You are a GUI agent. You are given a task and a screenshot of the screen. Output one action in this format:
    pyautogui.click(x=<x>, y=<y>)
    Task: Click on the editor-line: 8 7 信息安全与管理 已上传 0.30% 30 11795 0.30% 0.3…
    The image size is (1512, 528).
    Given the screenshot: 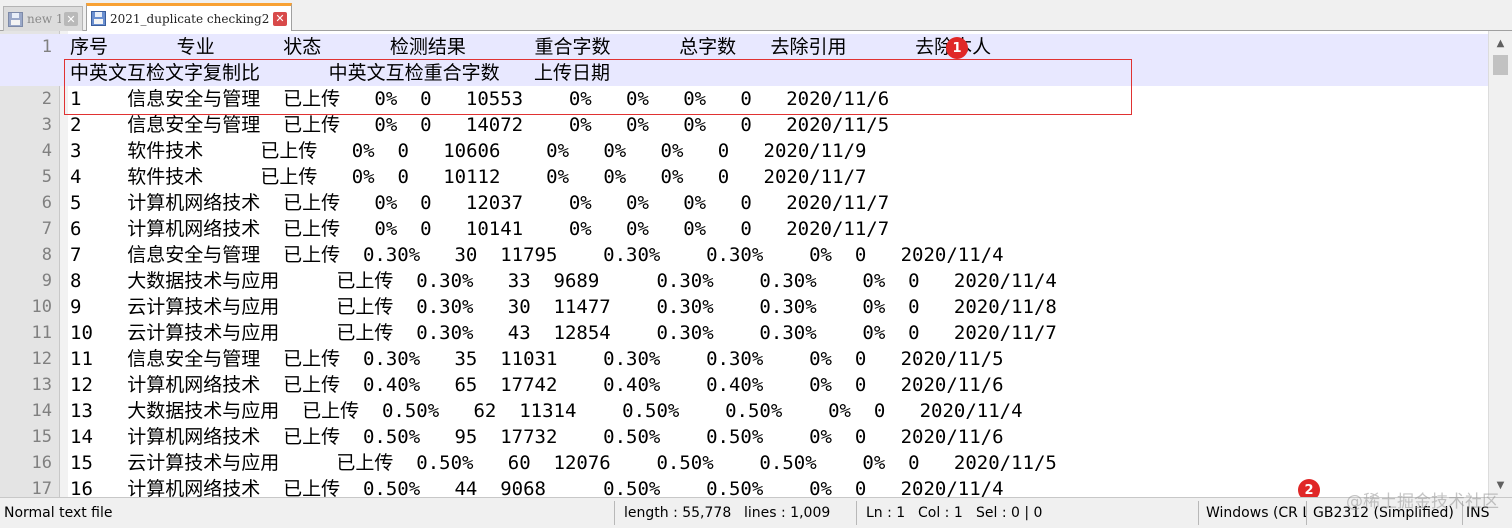 What is the action you would take?
    pyautogui.click(x=744, y=255)
    